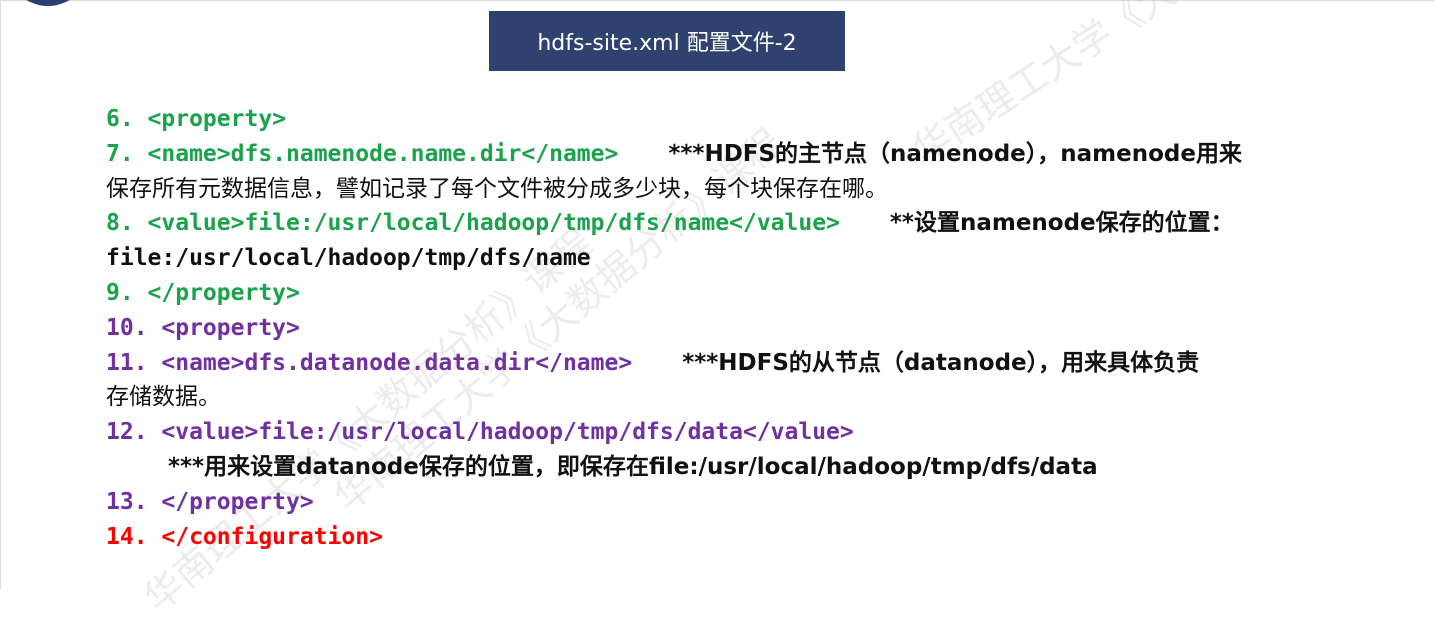 Image resolution: width=1435 pixels, height=622 pixels. Describe the element at coordinates (203, 327) in the screenshot. I see `code-line-10: 10. <property>` at that location.